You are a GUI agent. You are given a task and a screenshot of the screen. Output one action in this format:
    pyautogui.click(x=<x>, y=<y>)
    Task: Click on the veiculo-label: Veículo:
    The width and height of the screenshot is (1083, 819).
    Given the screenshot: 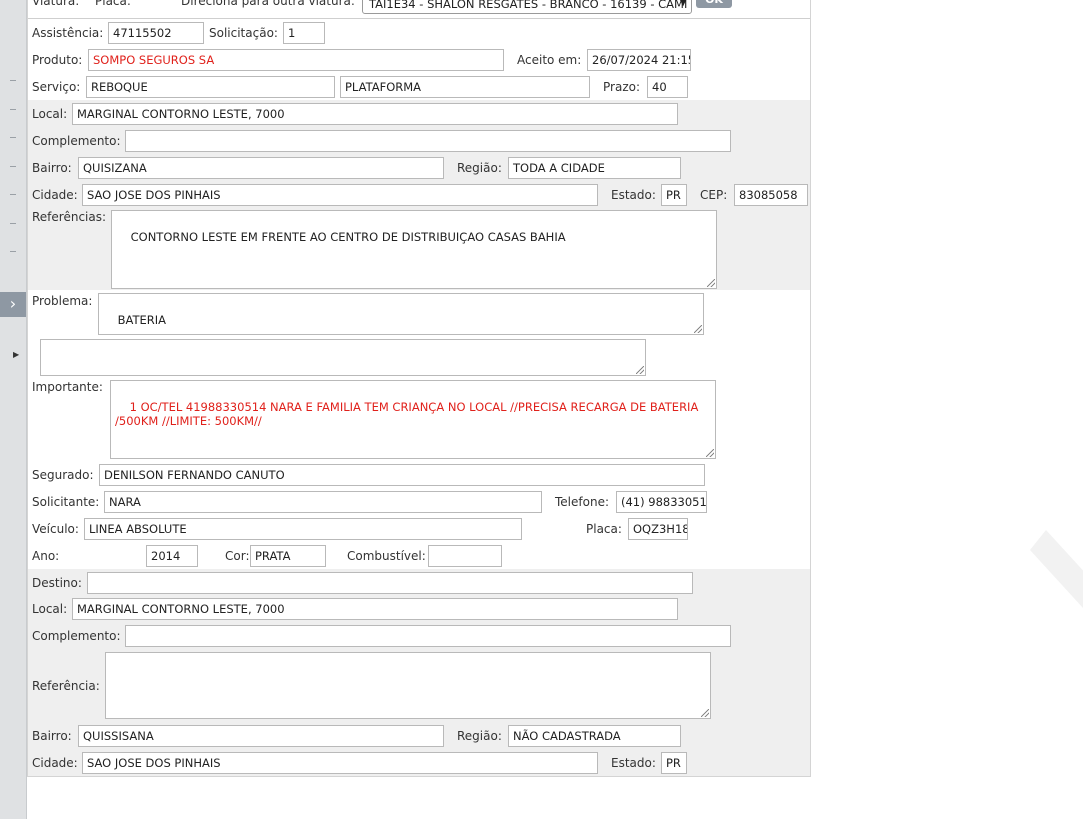 What is the action you would take?
    pyautogui.click(x=55, y=529)
    